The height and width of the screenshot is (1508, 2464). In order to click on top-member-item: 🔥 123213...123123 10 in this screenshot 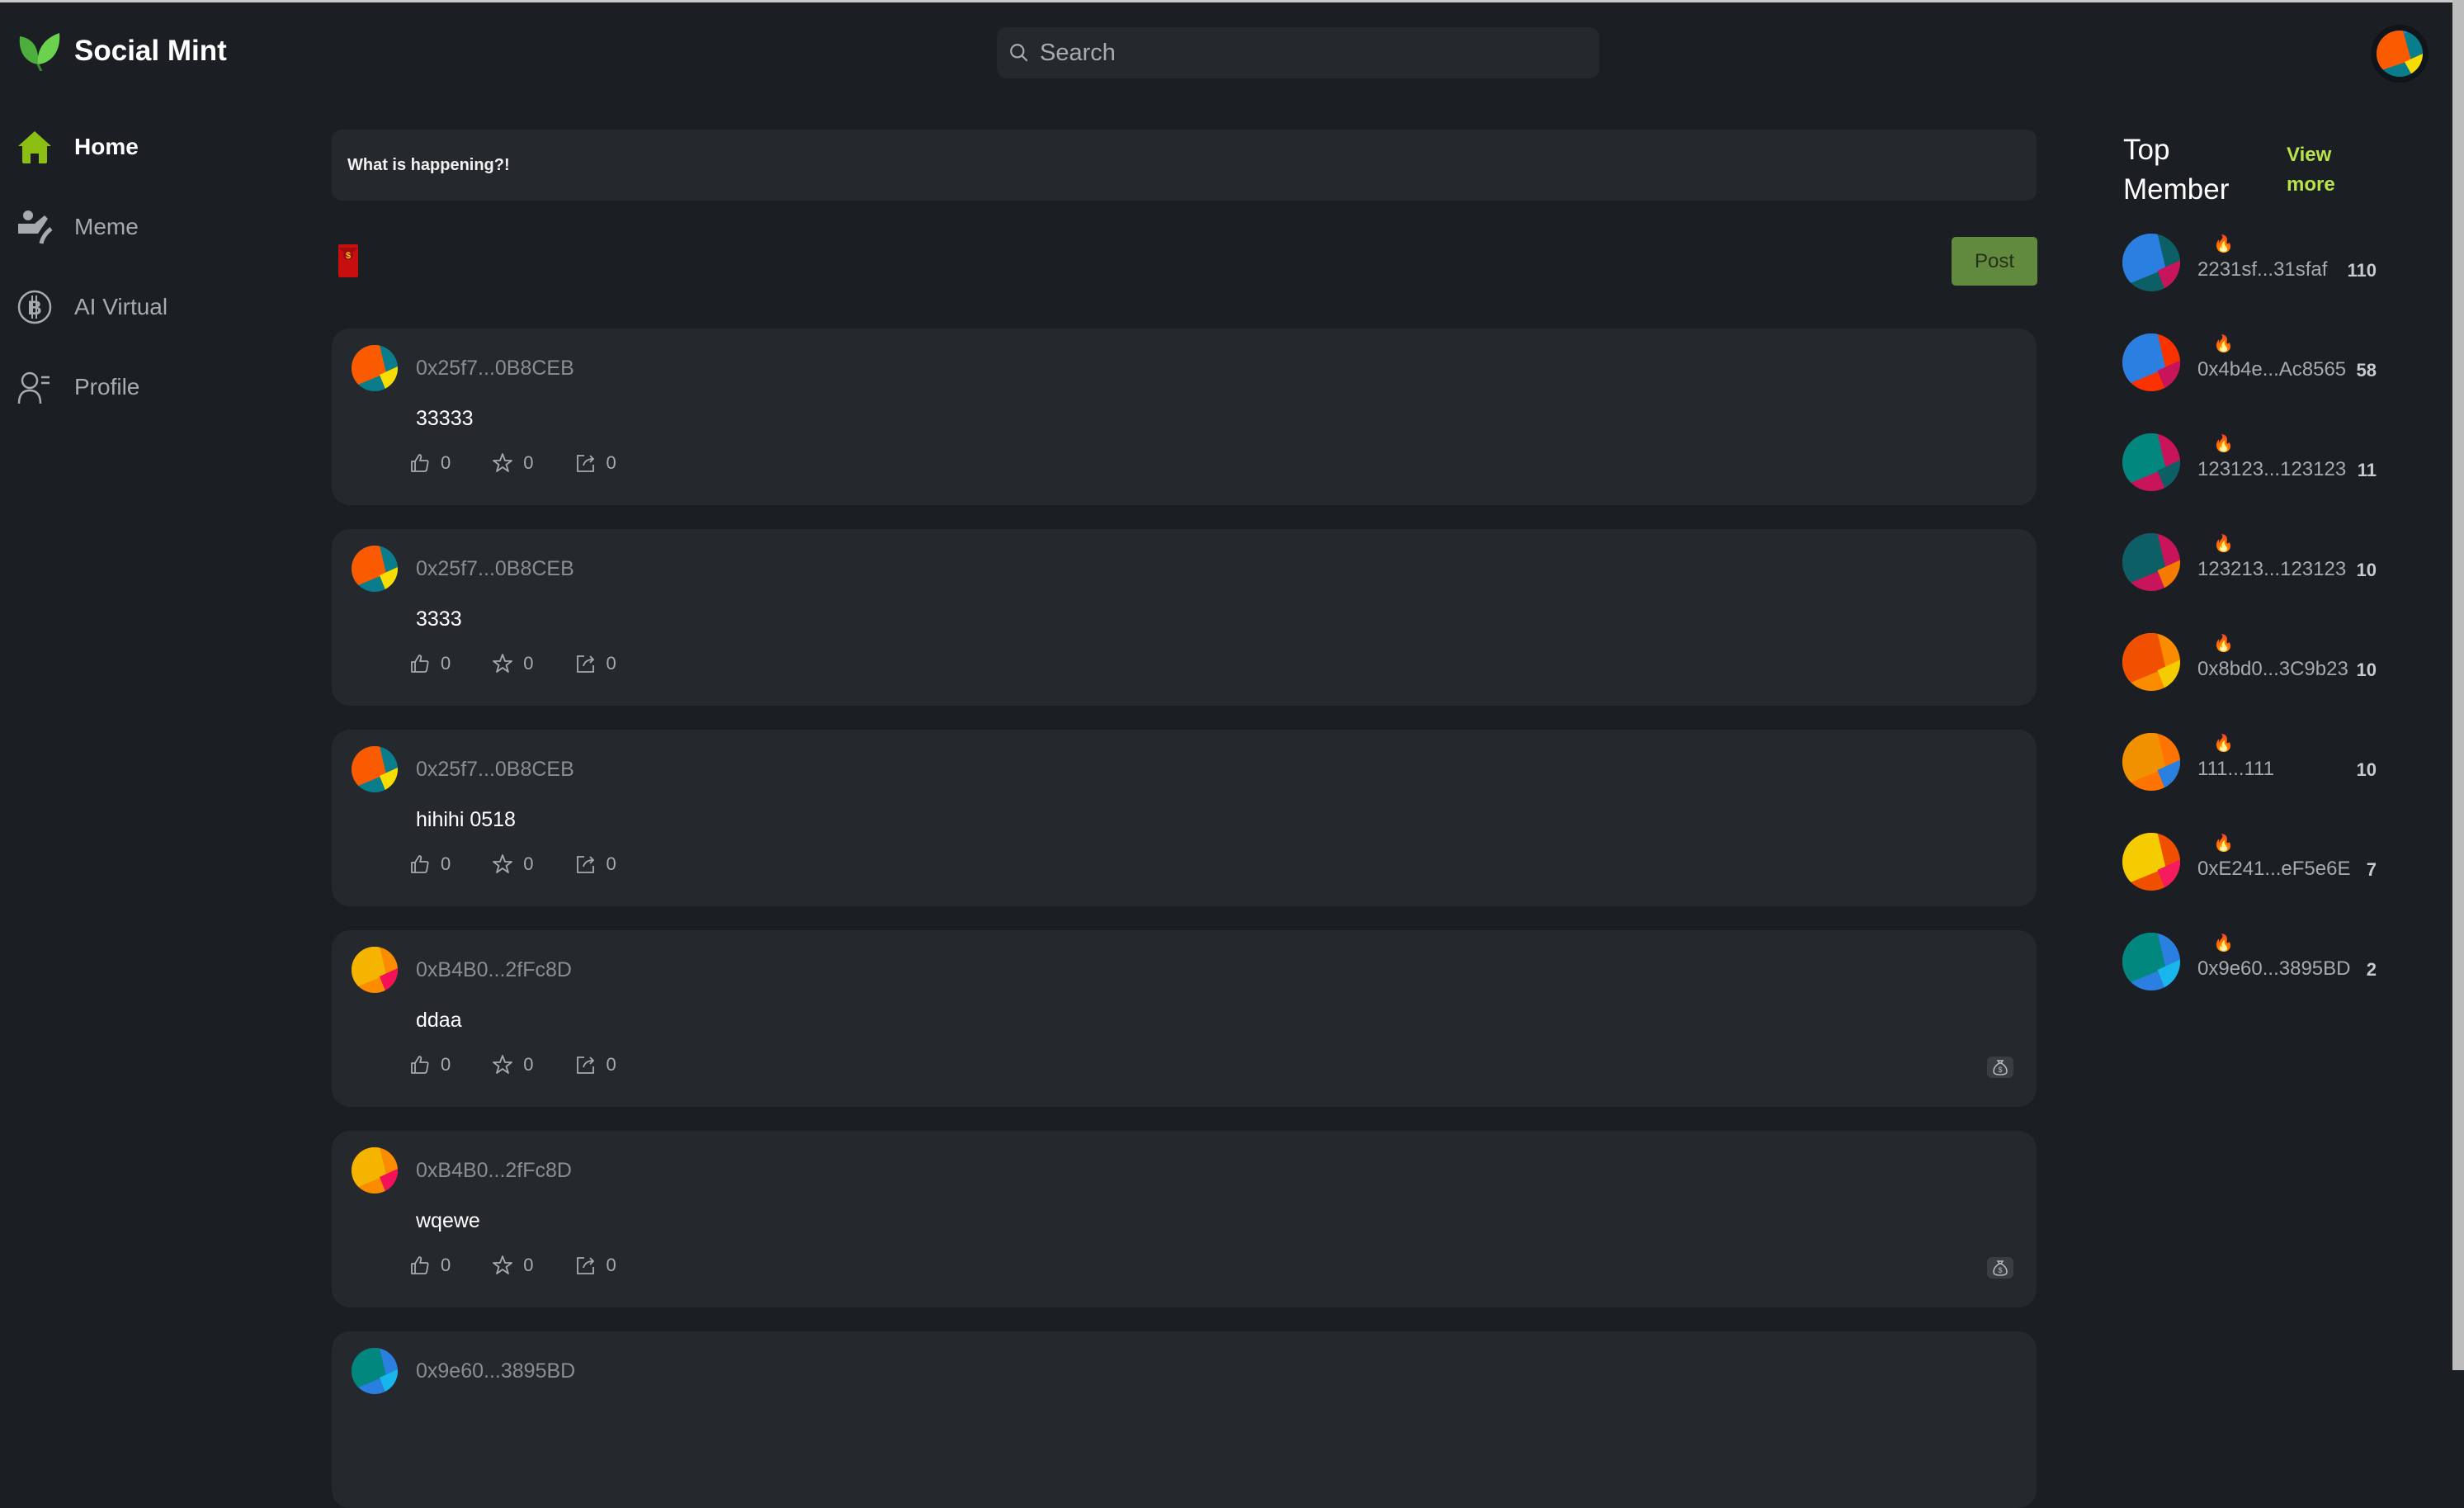, I will do `click(2254, 563)`.